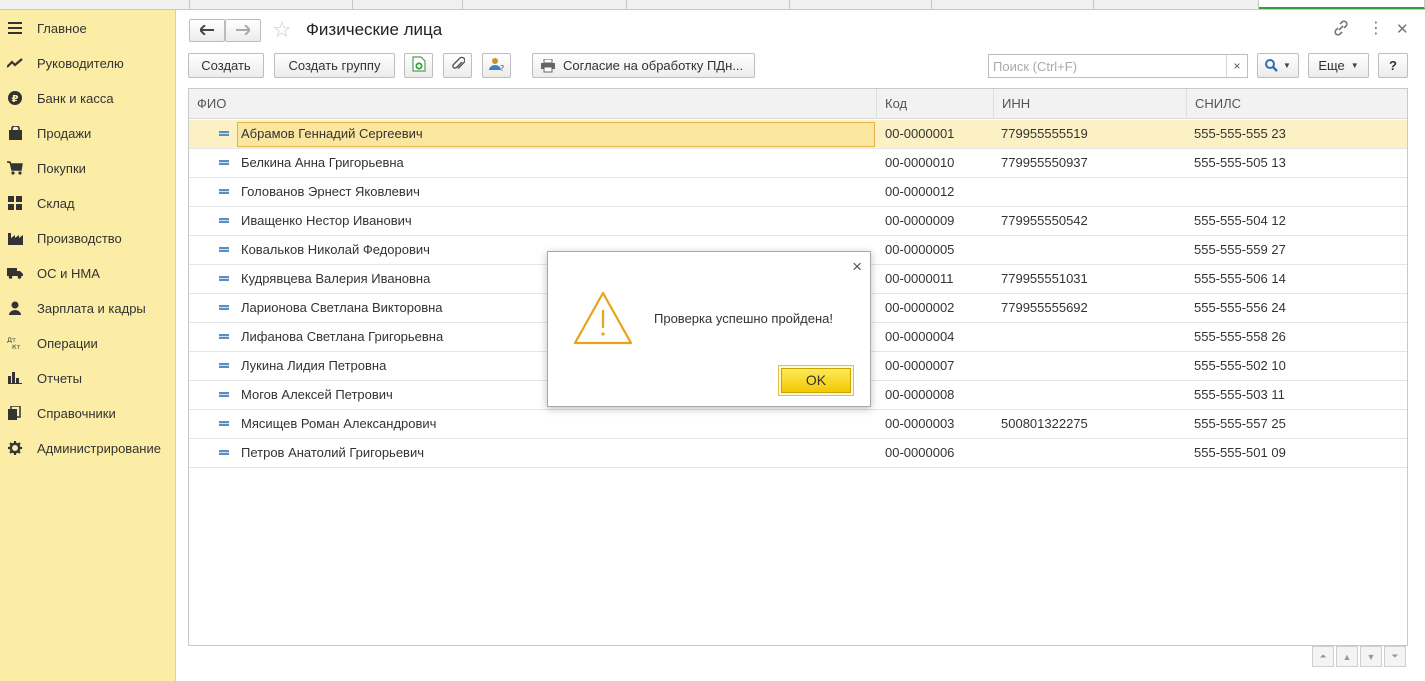 The image size is (1425, 681). Describe the element at coordinates (935, 104) in the screenshot. I see `column-header-code: Код` at that location.